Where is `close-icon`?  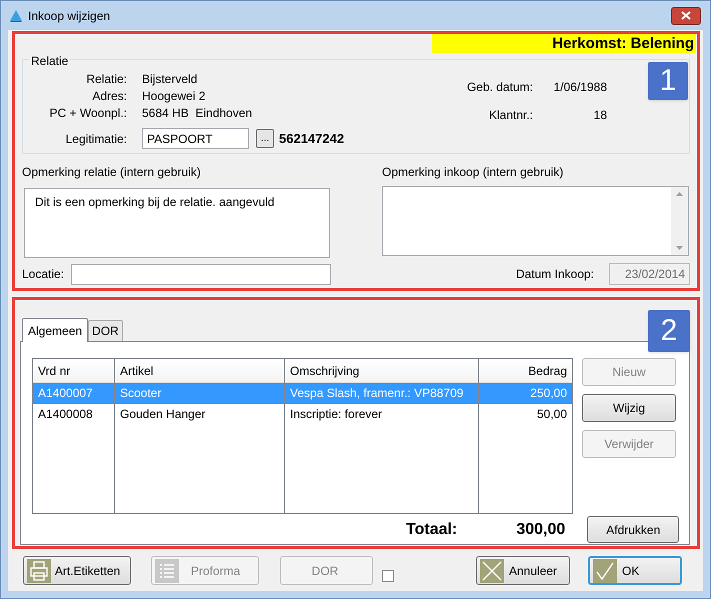 close-icon is located at coordinates (686, 15).